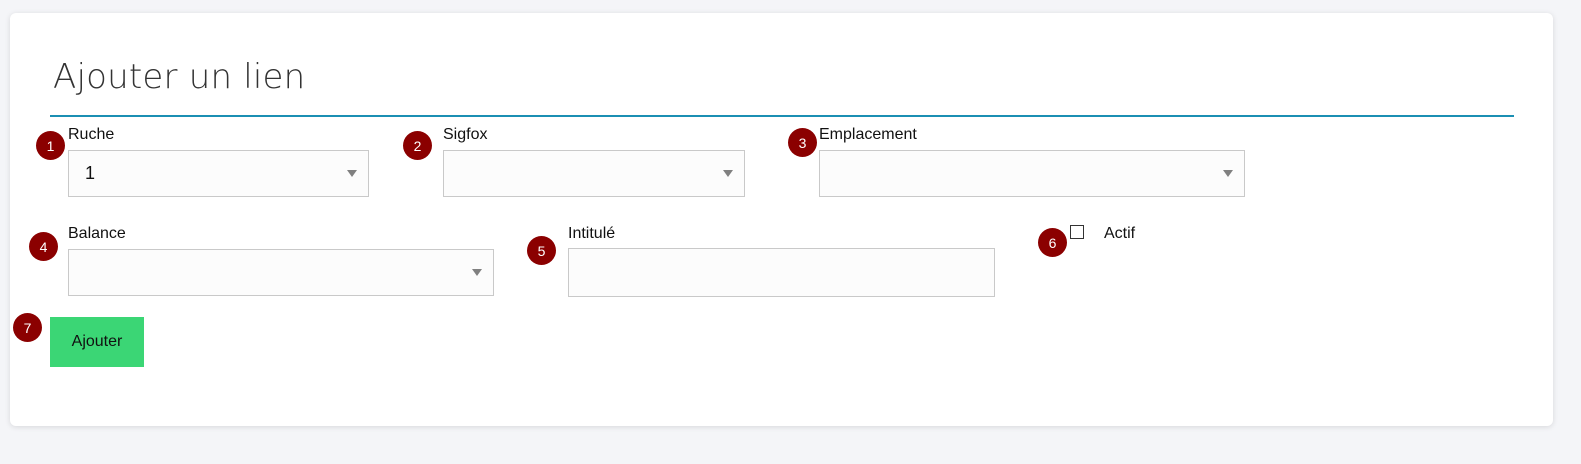 This screenshot has width=1581, height=464. I want to click on sigfox-label: Sigfox, so click(465, 134).